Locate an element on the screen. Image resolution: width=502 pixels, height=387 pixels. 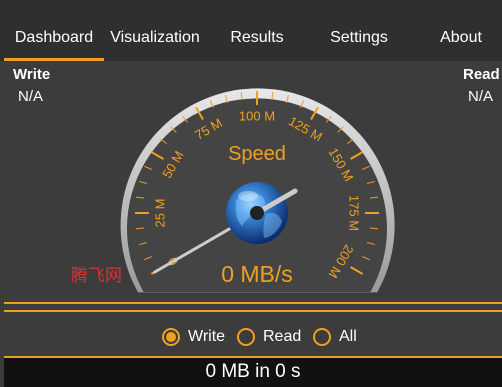
result-text: 0 MB in 0 s is located at coordinates (253, 371).